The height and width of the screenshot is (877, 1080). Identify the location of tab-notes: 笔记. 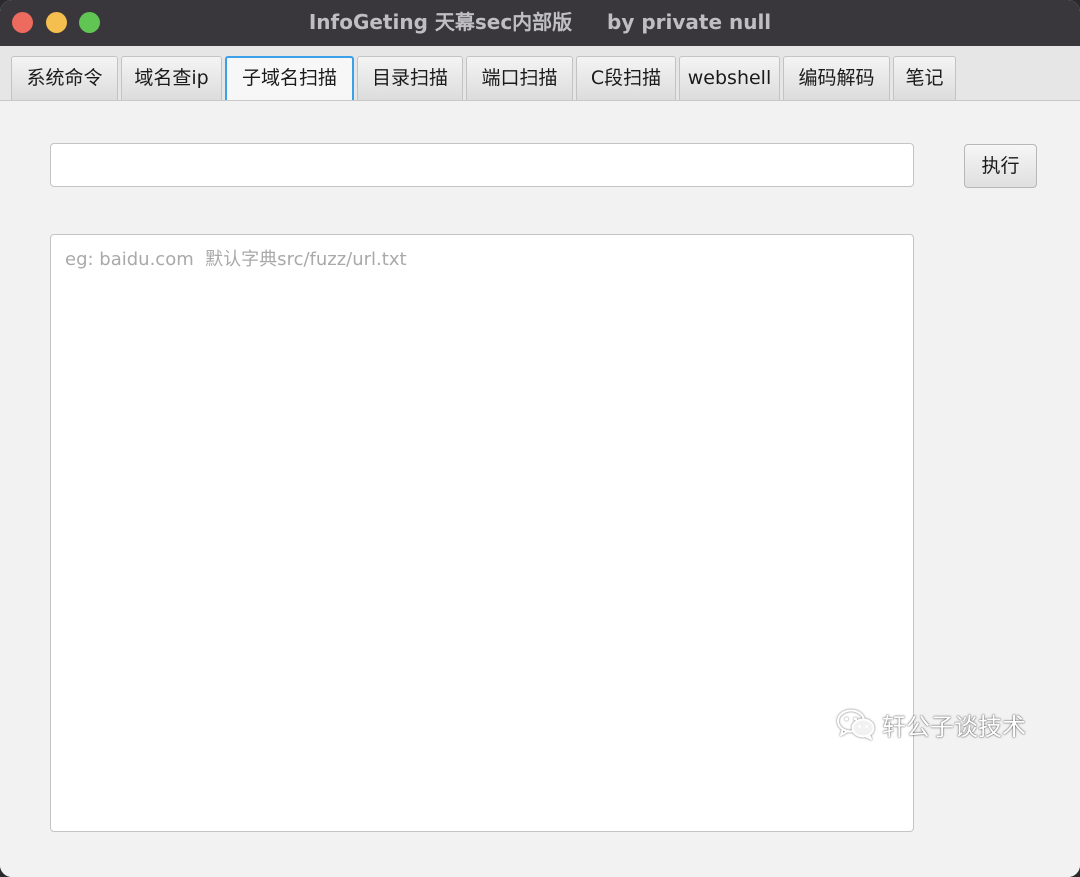
(924, 78).